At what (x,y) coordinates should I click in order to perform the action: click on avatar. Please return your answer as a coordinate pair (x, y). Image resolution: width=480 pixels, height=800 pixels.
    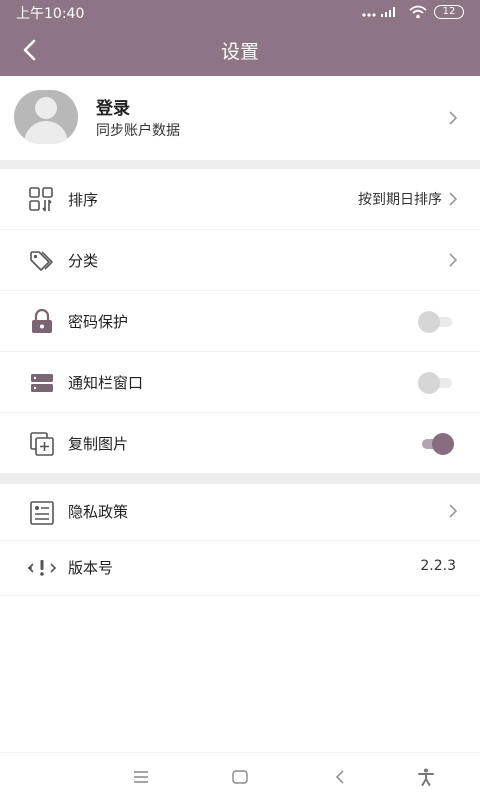
    Looking at the image, I should click on (46, 117).